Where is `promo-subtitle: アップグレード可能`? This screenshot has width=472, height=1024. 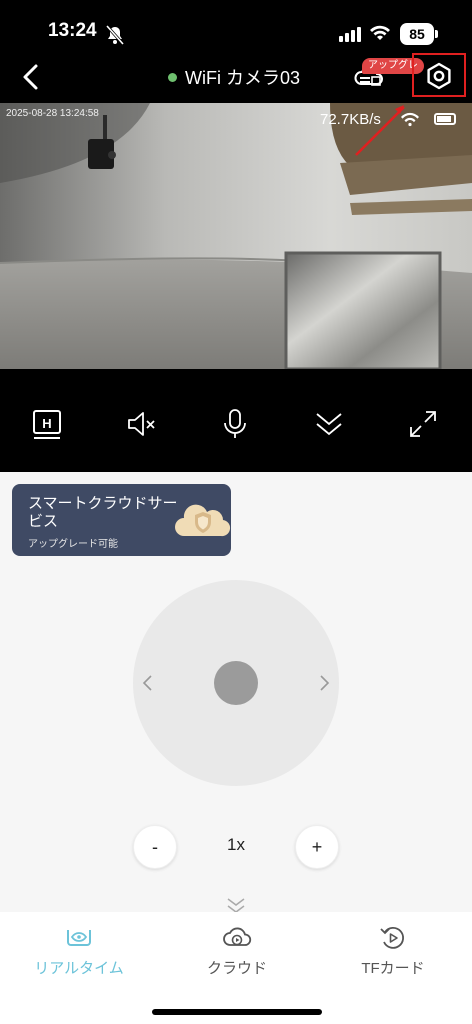
promo-subtitle: アップグレード可能 is located at coordinates (73, 544).